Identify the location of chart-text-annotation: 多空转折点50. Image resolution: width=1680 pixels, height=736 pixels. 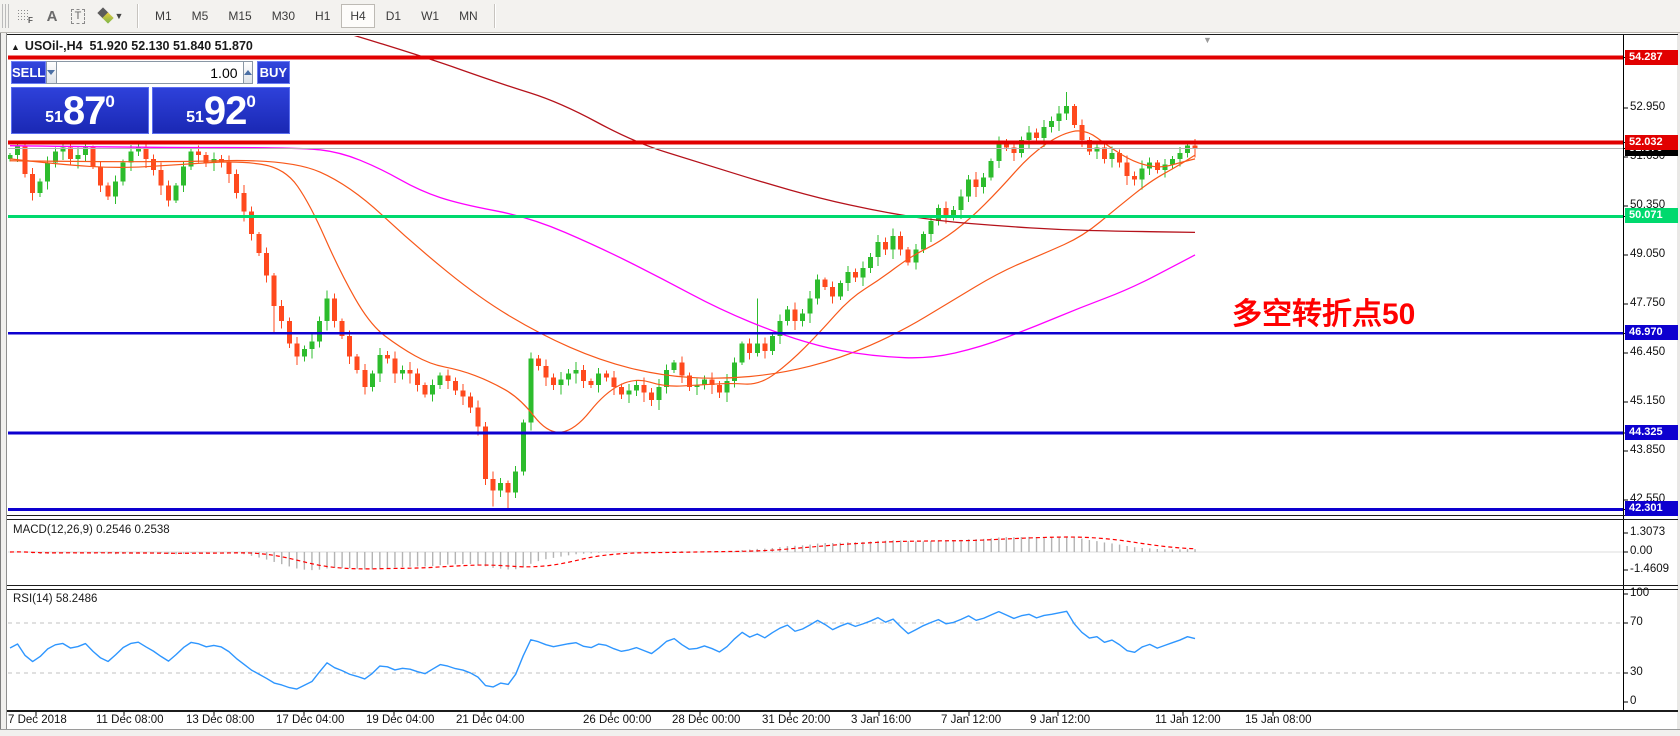
(1323, 311).